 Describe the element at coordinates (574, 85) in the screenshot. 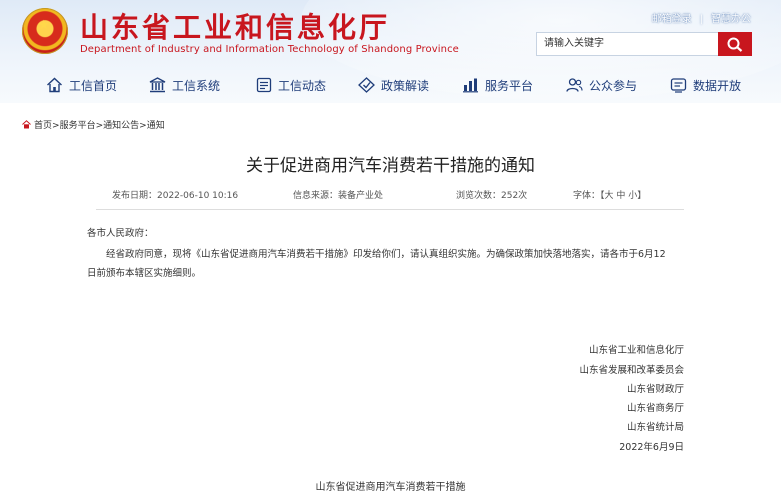

I see `user-icon` at that location.